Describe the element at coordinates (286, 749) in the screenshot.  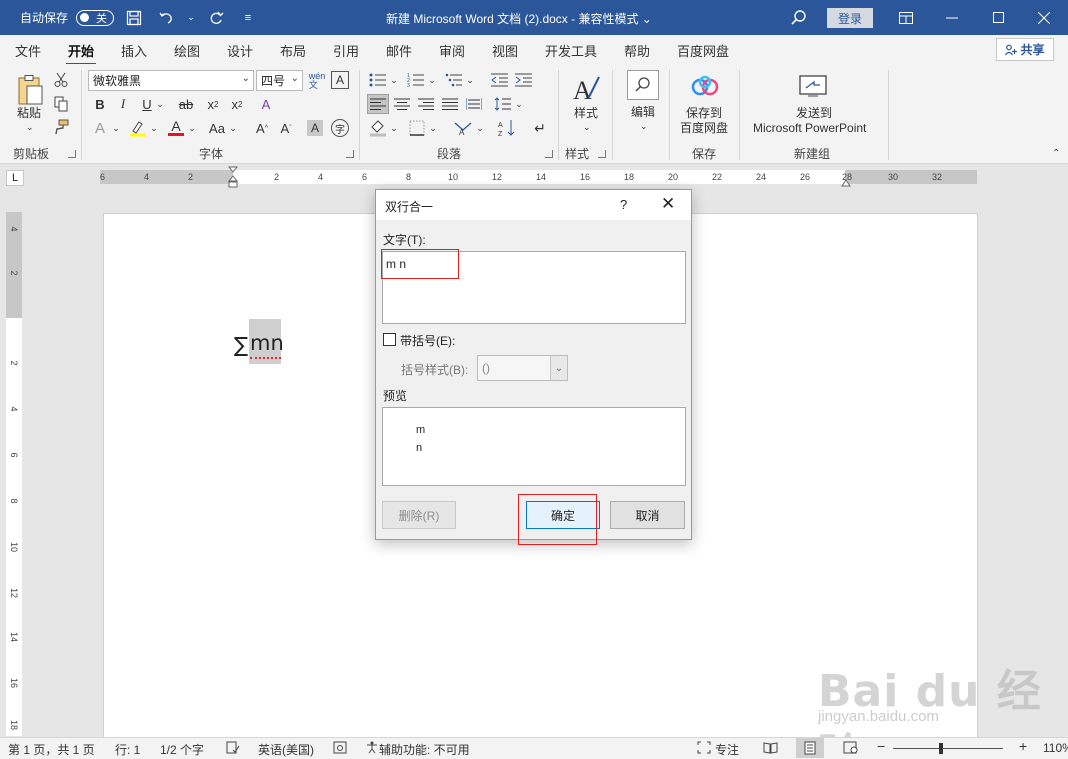
I see `language: 英语(美国)` at that location.